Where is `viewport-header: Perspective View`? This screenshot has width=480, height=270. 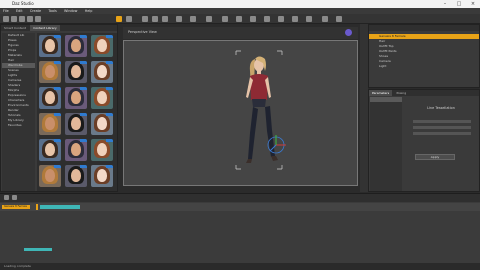 viewport-header: Perspective View is located at coordinates (240, 33).